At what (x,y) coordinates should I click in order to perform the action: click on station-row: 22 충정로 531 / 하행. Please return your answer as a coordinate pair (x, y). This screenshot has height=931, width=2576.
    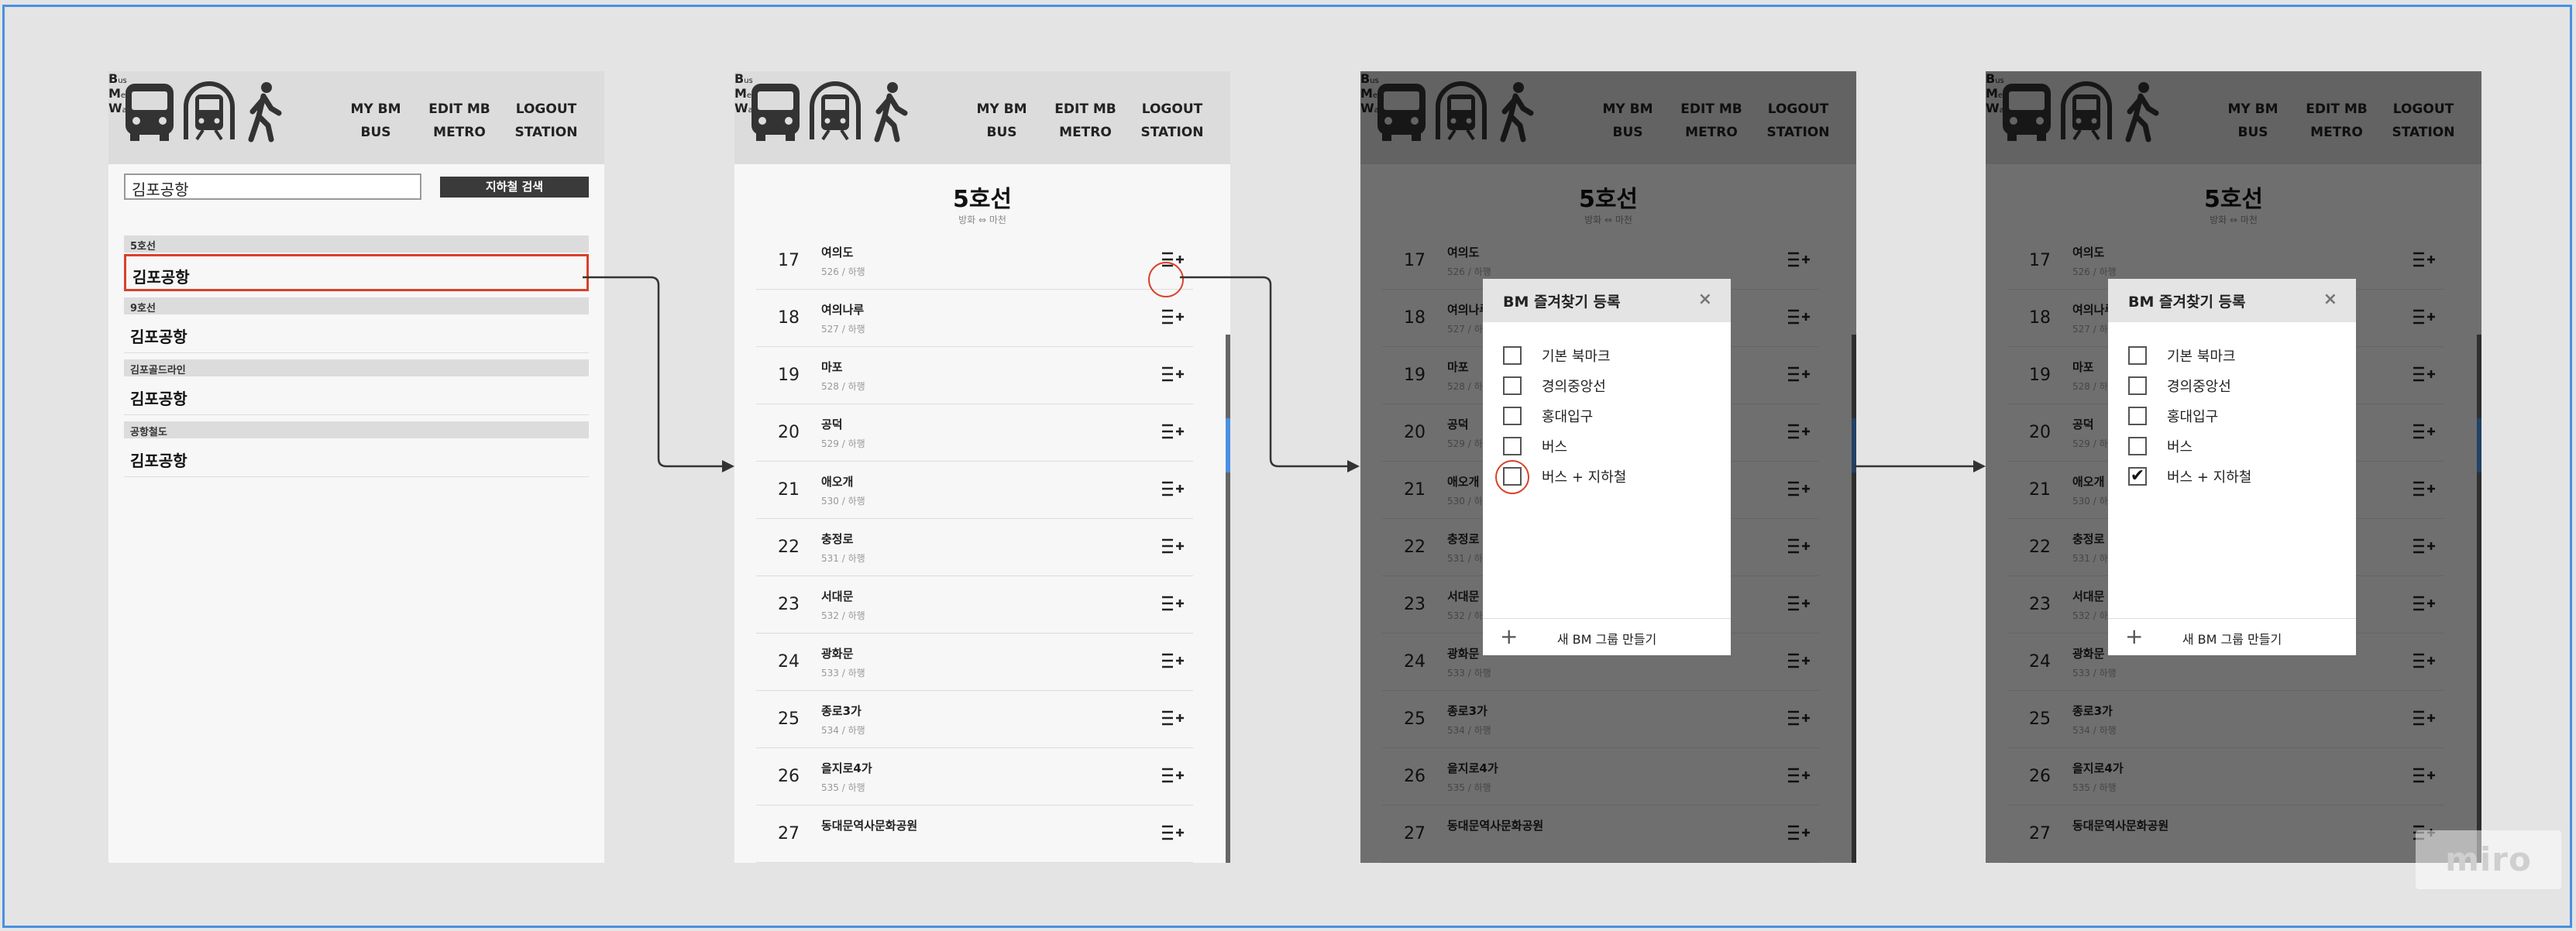
    Looking at the image, I should click on (974, 547).